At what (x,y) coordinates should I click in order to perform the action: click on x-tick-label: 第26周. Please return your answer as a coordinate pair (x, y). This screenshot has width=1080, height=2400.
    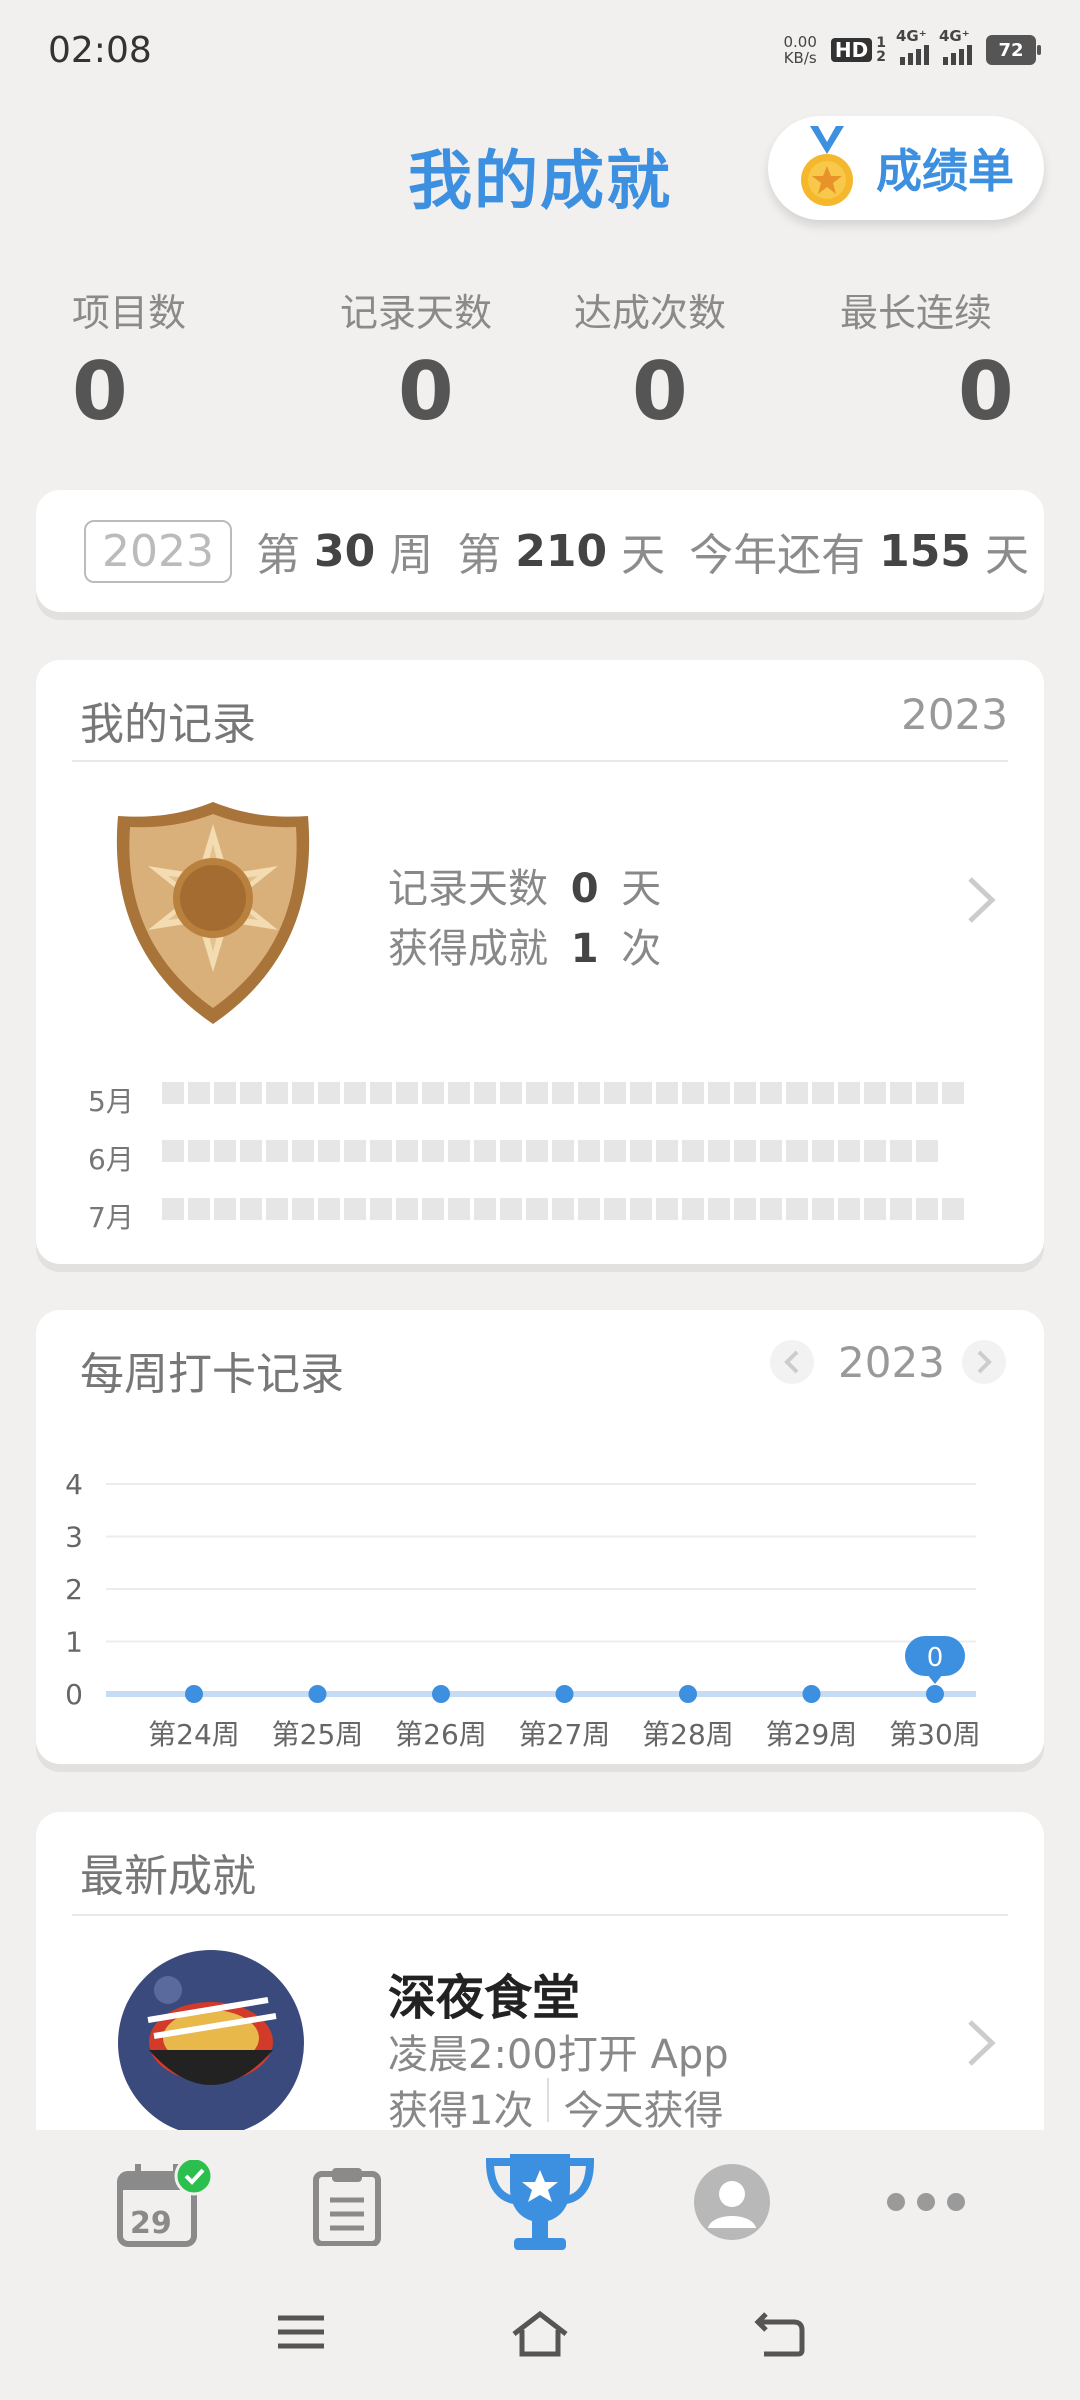
    Looking at the image, I should click on (441, 1734).